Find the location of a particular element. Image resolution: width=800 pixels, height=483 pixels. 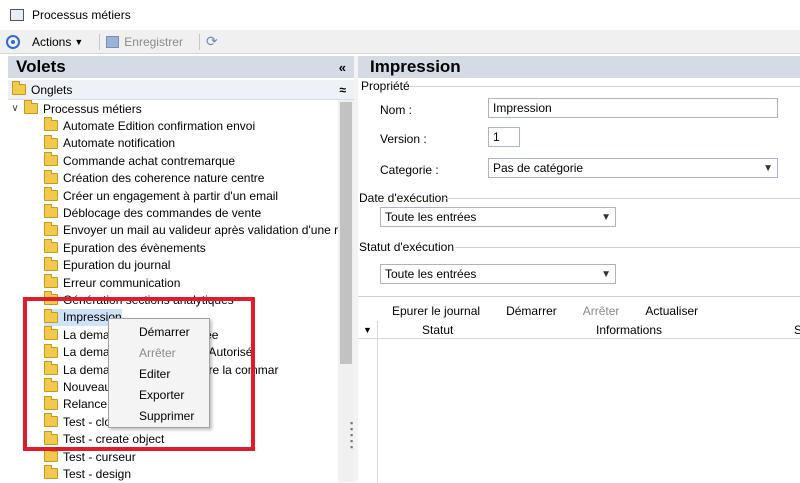

propriete-group-label: Propriété is located at coordinates (385, 86).